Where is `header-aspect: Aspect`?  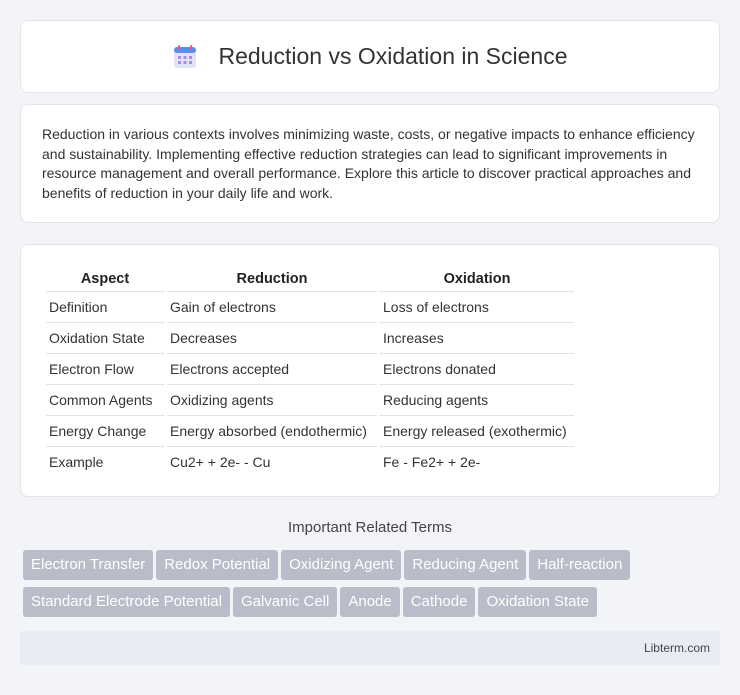 header-aspect: Aspect is located at coordinates (105, 279).